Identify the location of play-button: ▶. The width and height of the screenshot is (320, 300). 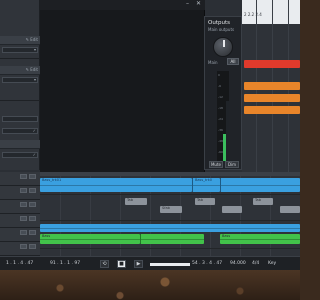
(138, 264).